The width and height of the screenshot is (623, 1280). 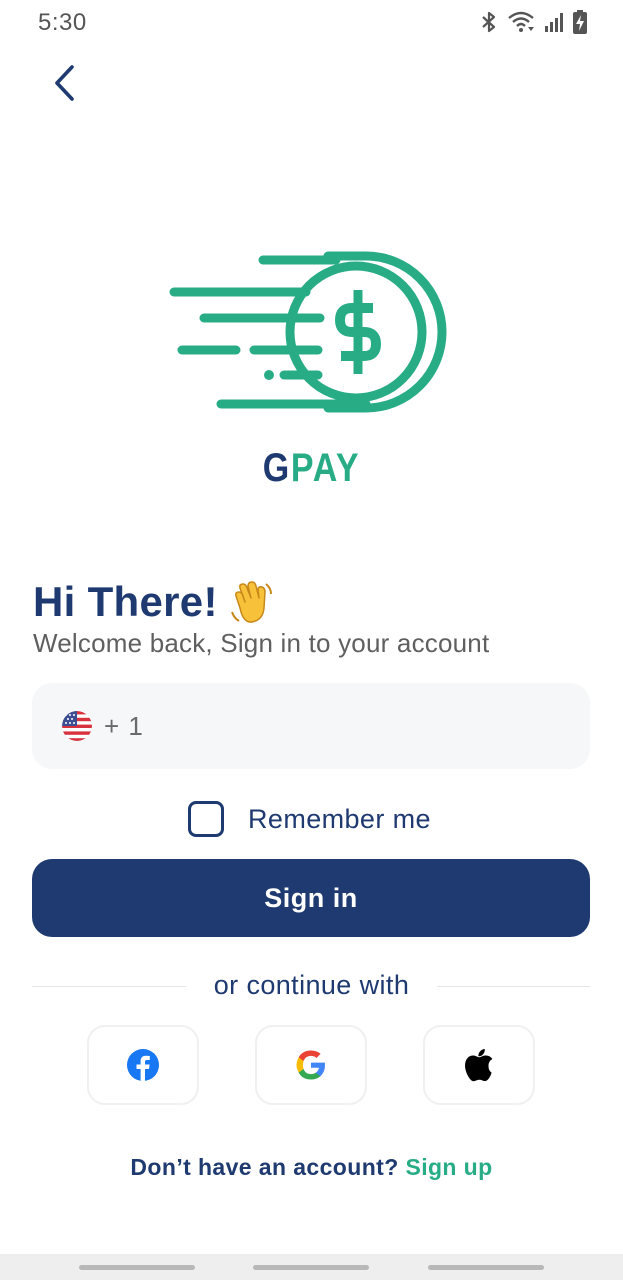 I want to click on phone-input, so click(x=366, y=726).